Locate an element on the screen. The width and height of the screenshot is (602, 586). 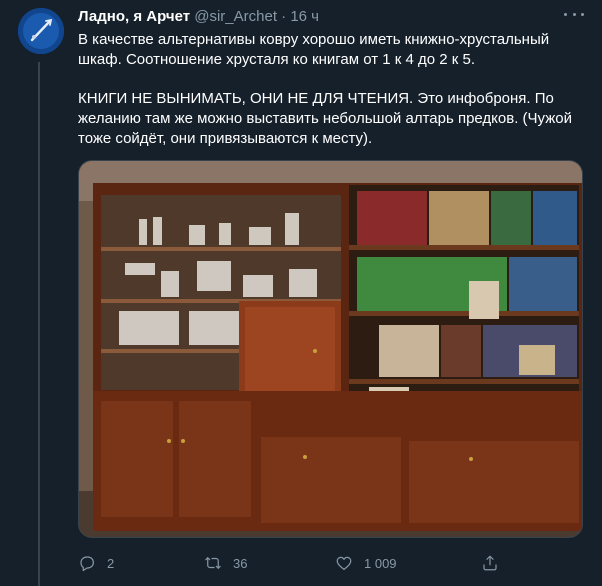
retweet-button: 36 is located at coordinates (225, 563).